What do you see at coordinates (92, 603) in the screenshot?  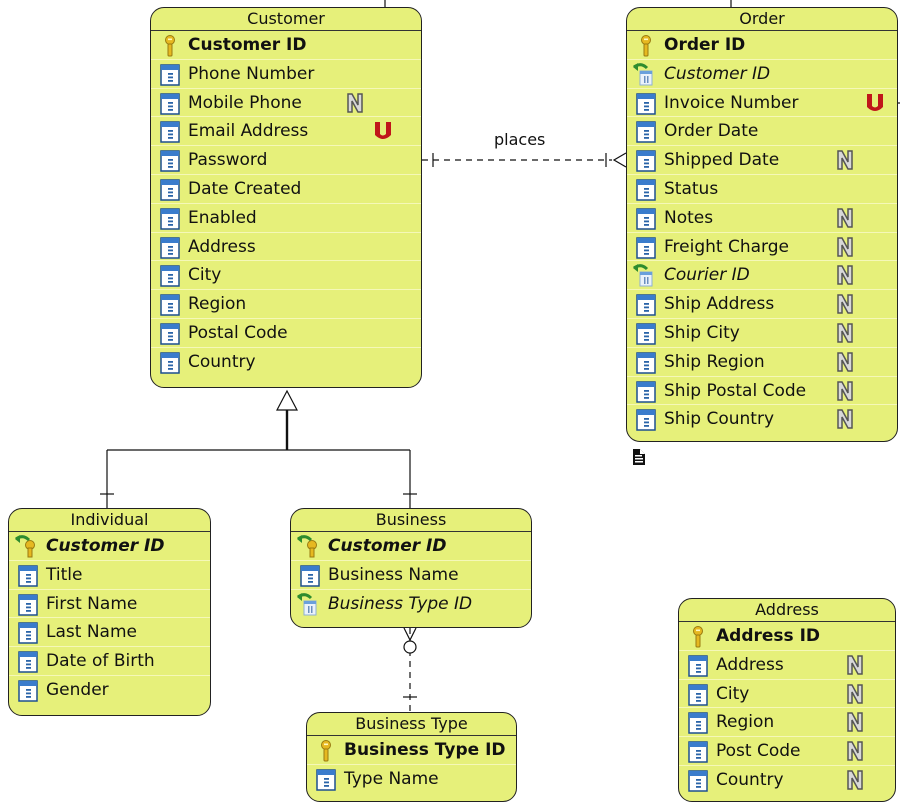 I see `attribute-name: First Name` at bounding box center [92, 603].